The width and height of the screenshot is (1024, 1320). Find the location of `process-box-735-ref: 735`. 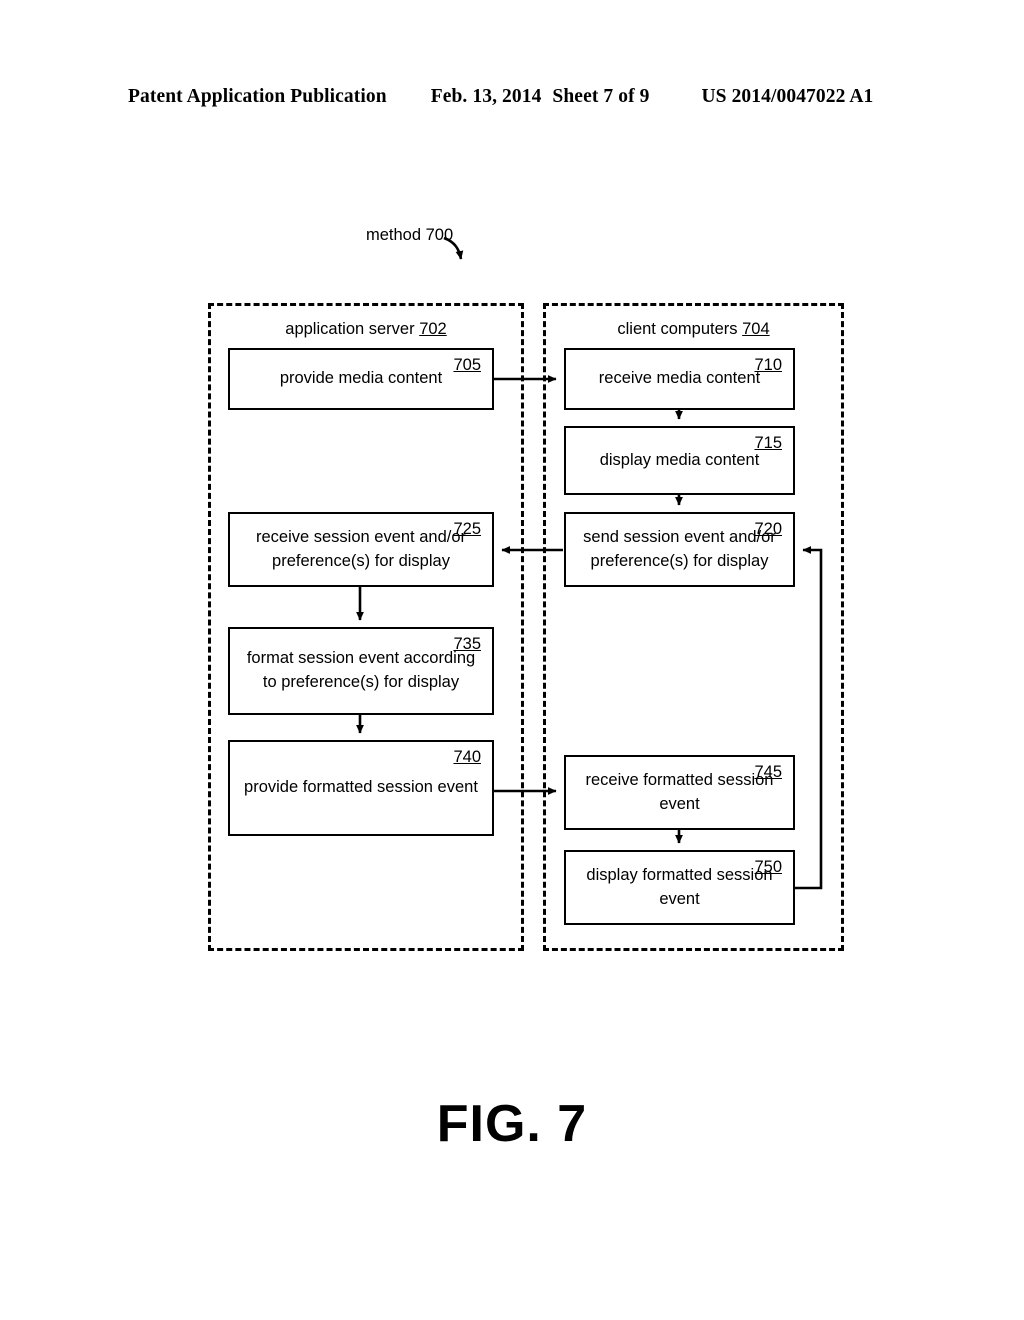

process-box-735-ref: 735 is located at coordinates (467, 644).